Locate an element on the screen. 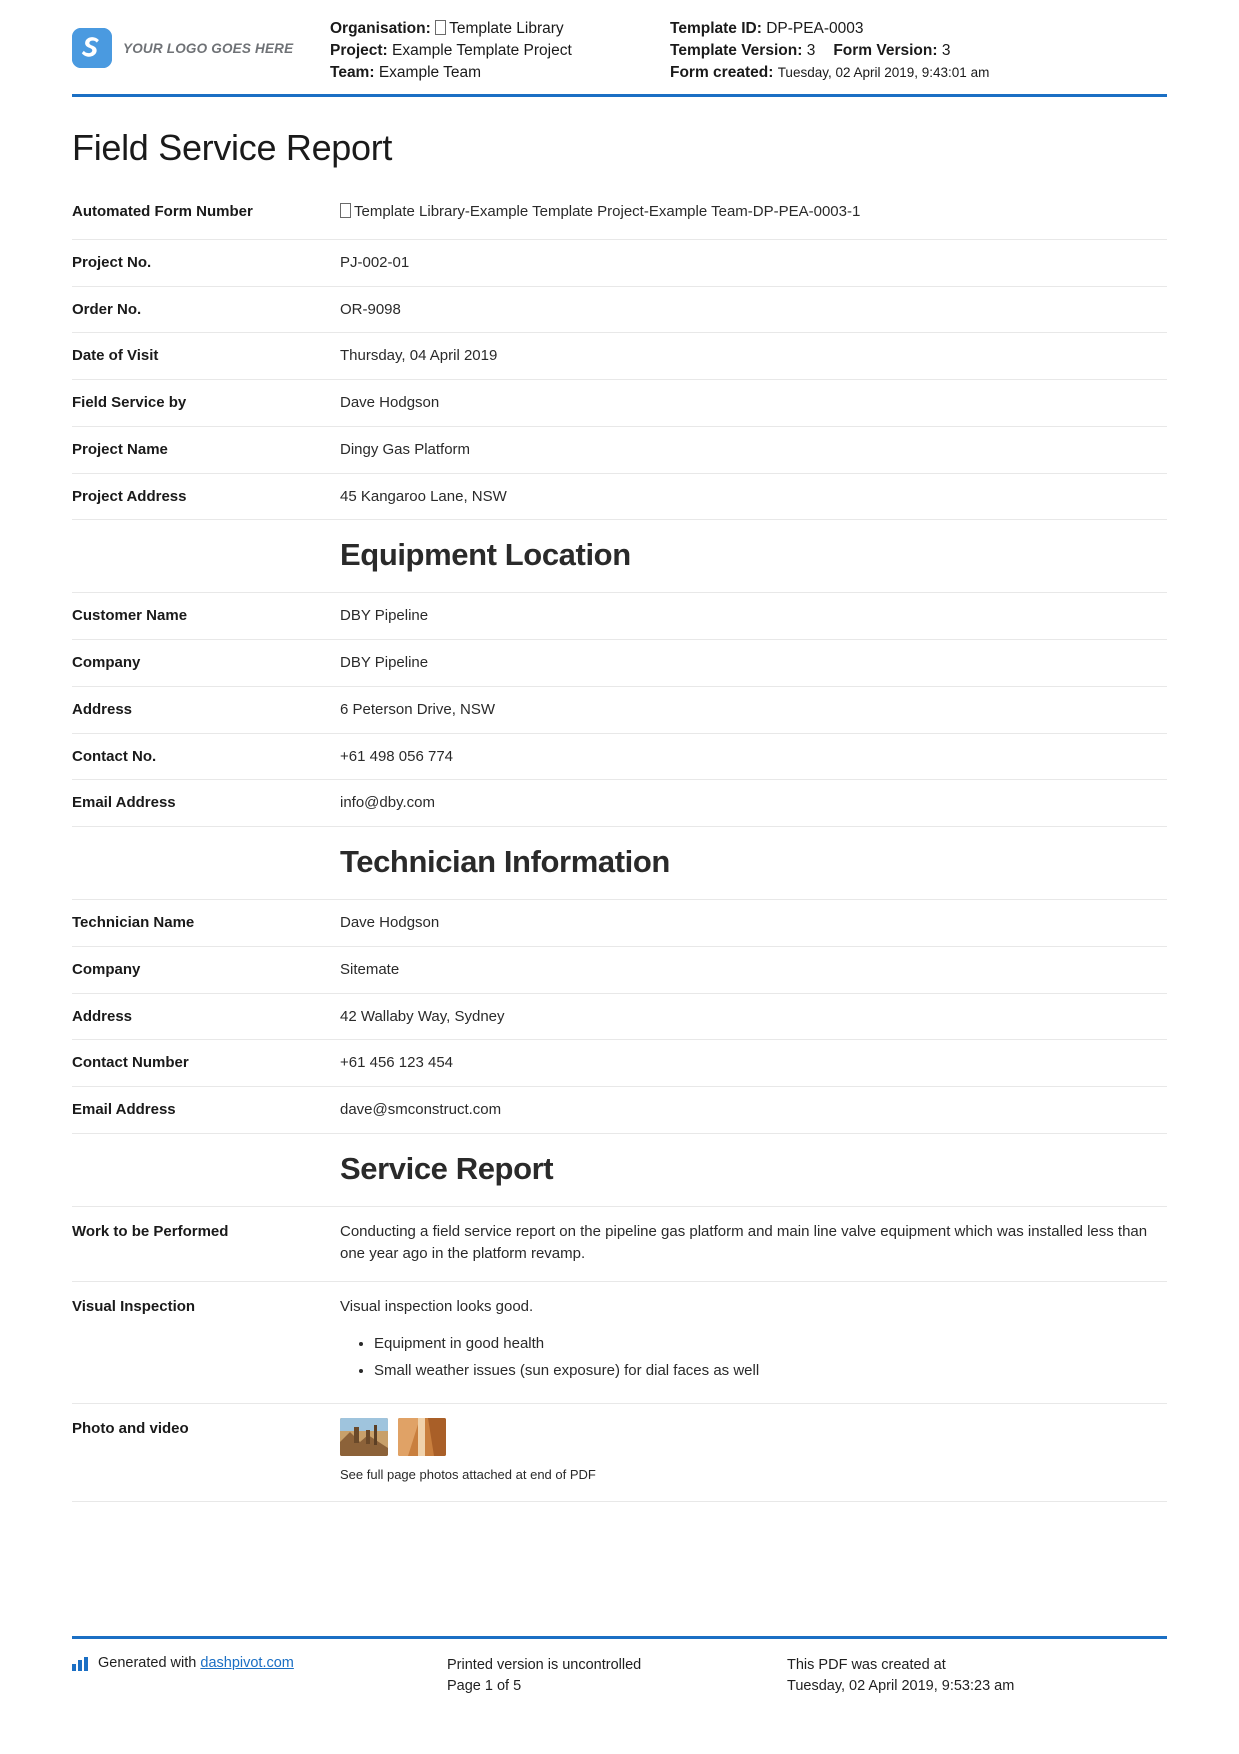  field-value: +61 498 056 774 is located at coordinates (397, 756).